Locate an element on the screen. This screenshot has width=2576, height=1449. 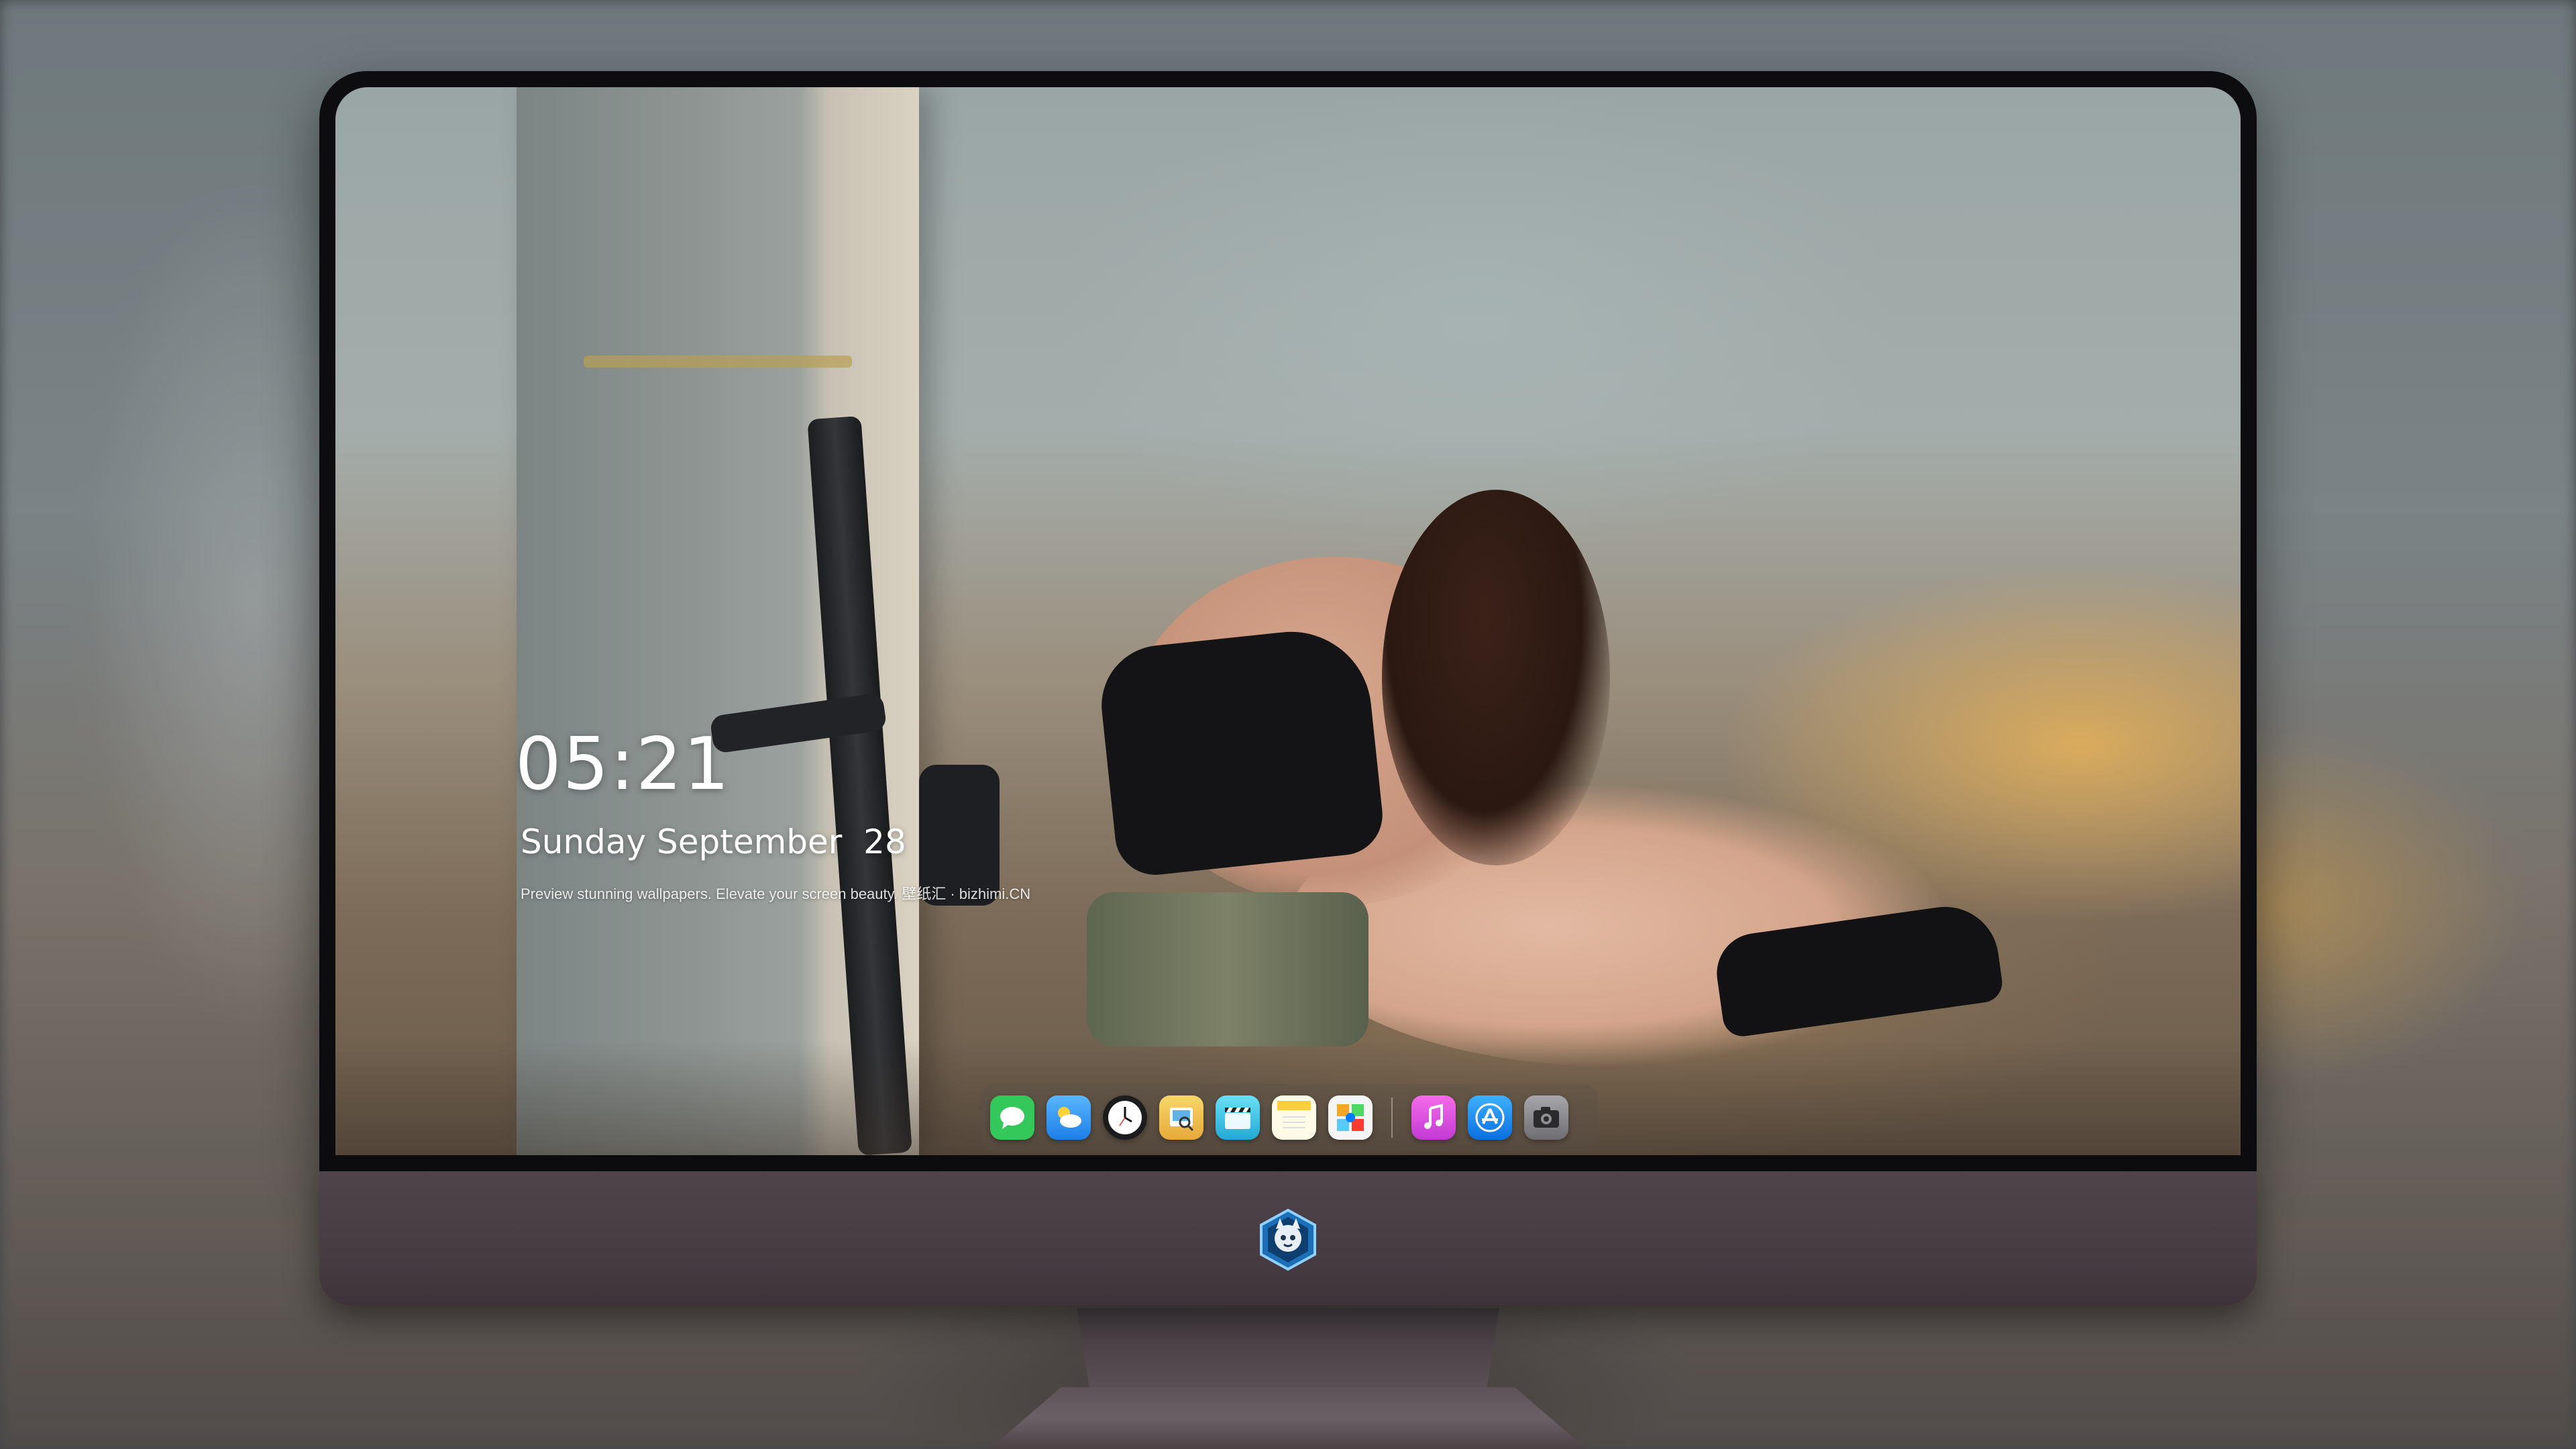
weather-icon is located at coordinates (1068, 1117).